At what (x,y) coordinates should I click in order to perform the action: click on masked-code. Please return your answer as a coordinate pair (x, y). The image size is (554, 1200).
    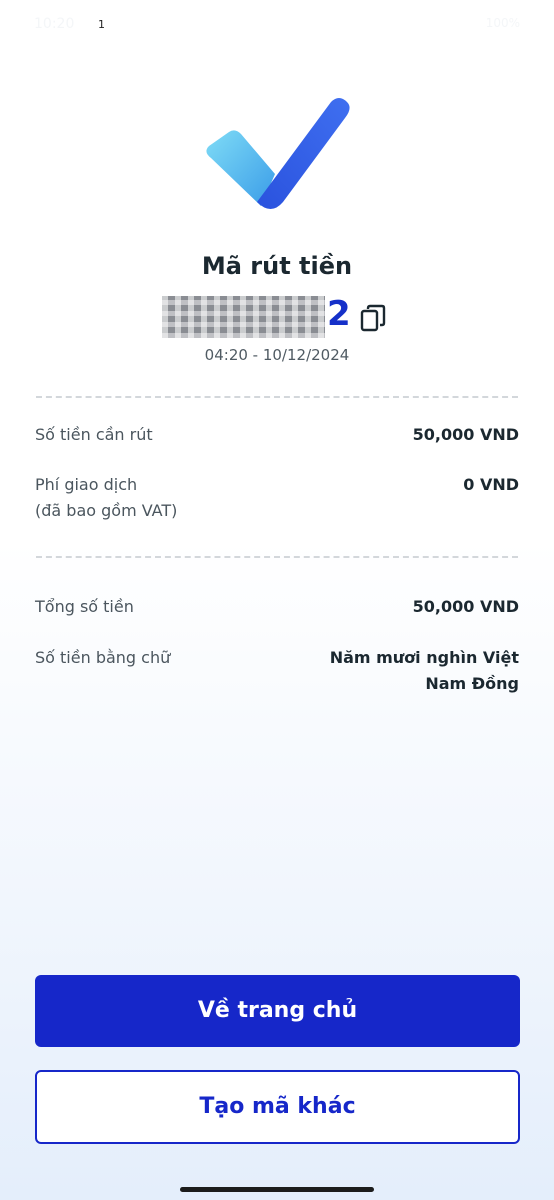
    Looking at the image, I should click on (243, 317).